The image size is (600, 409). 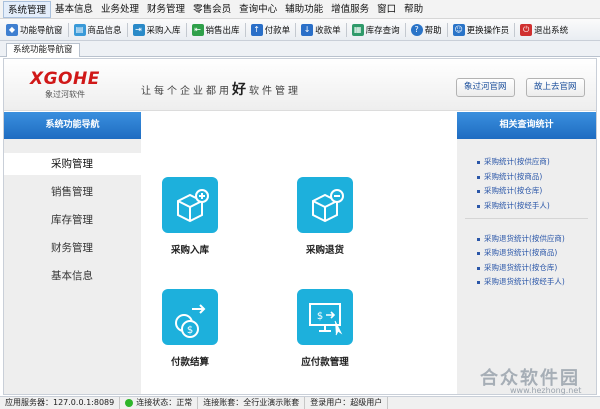 What do you see at coordinates (222, 30) in the screenshot?
I see `toolbar-label: 销售出库` at bounding box center [222, 30].